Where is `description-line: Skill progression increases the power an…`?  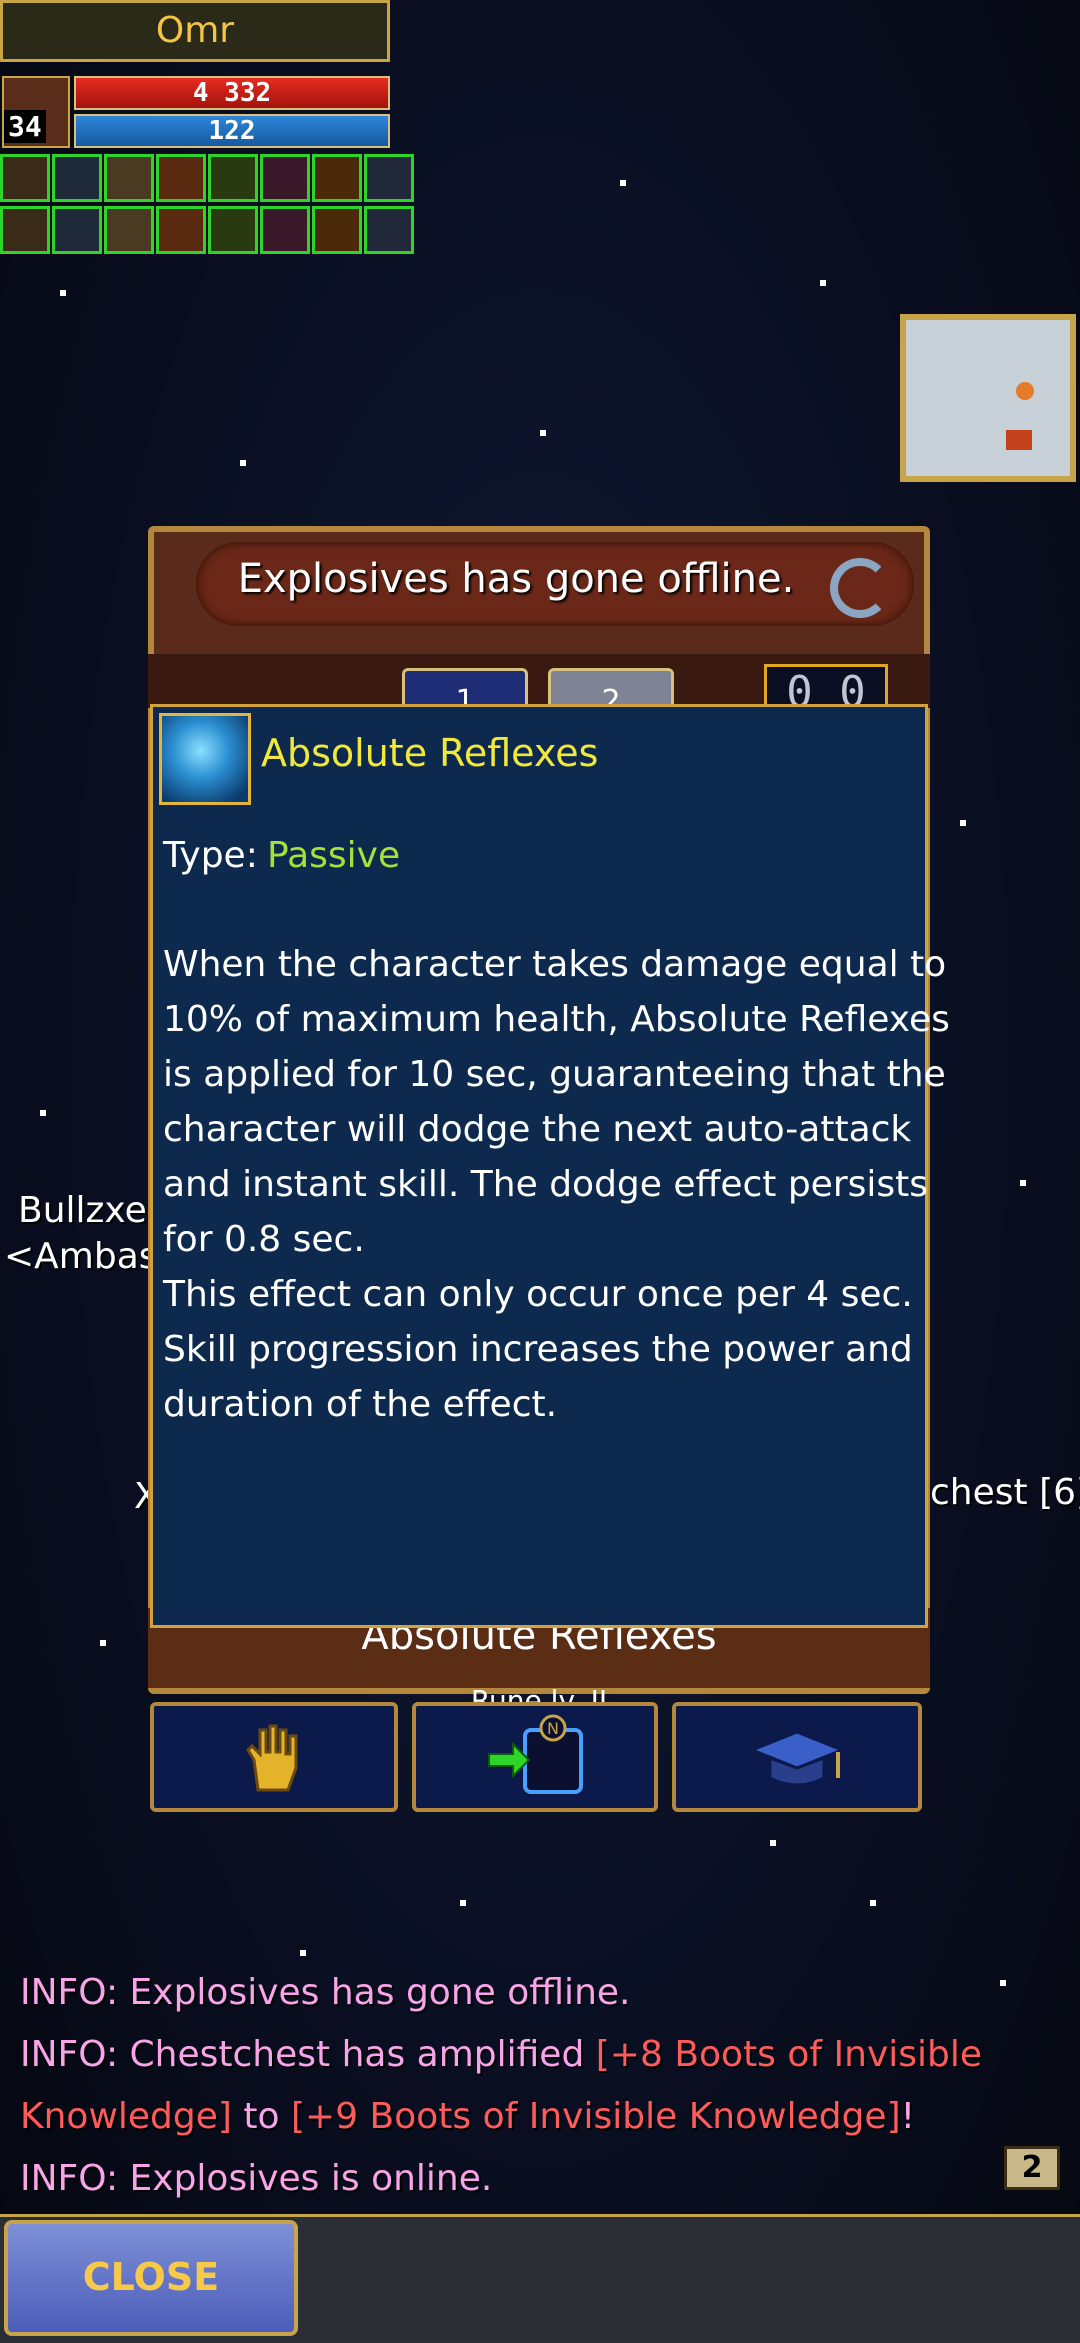 description-line: Skill progression increases the power an… is located at coordinates (538, 1349).